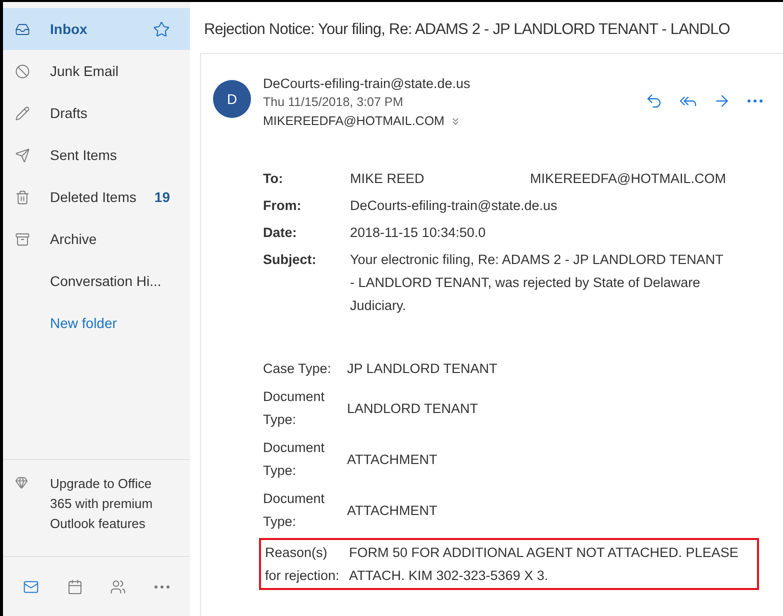  What do you see at coordinates (22, 155) in the screenshot?
I see `send-icon` at bounding box center [22, 155].